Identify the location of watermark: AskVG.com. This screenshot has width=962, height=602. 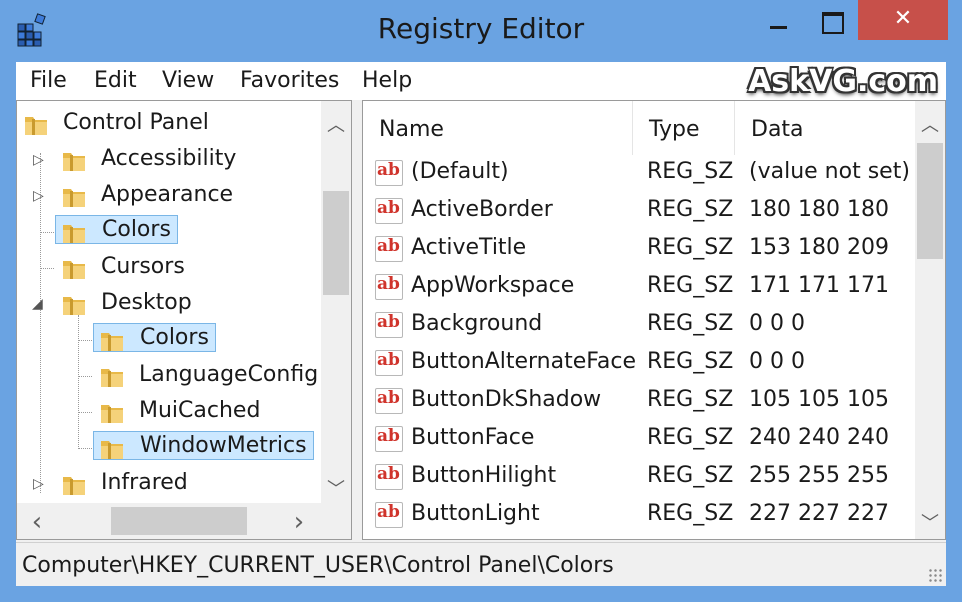
(843, 81).